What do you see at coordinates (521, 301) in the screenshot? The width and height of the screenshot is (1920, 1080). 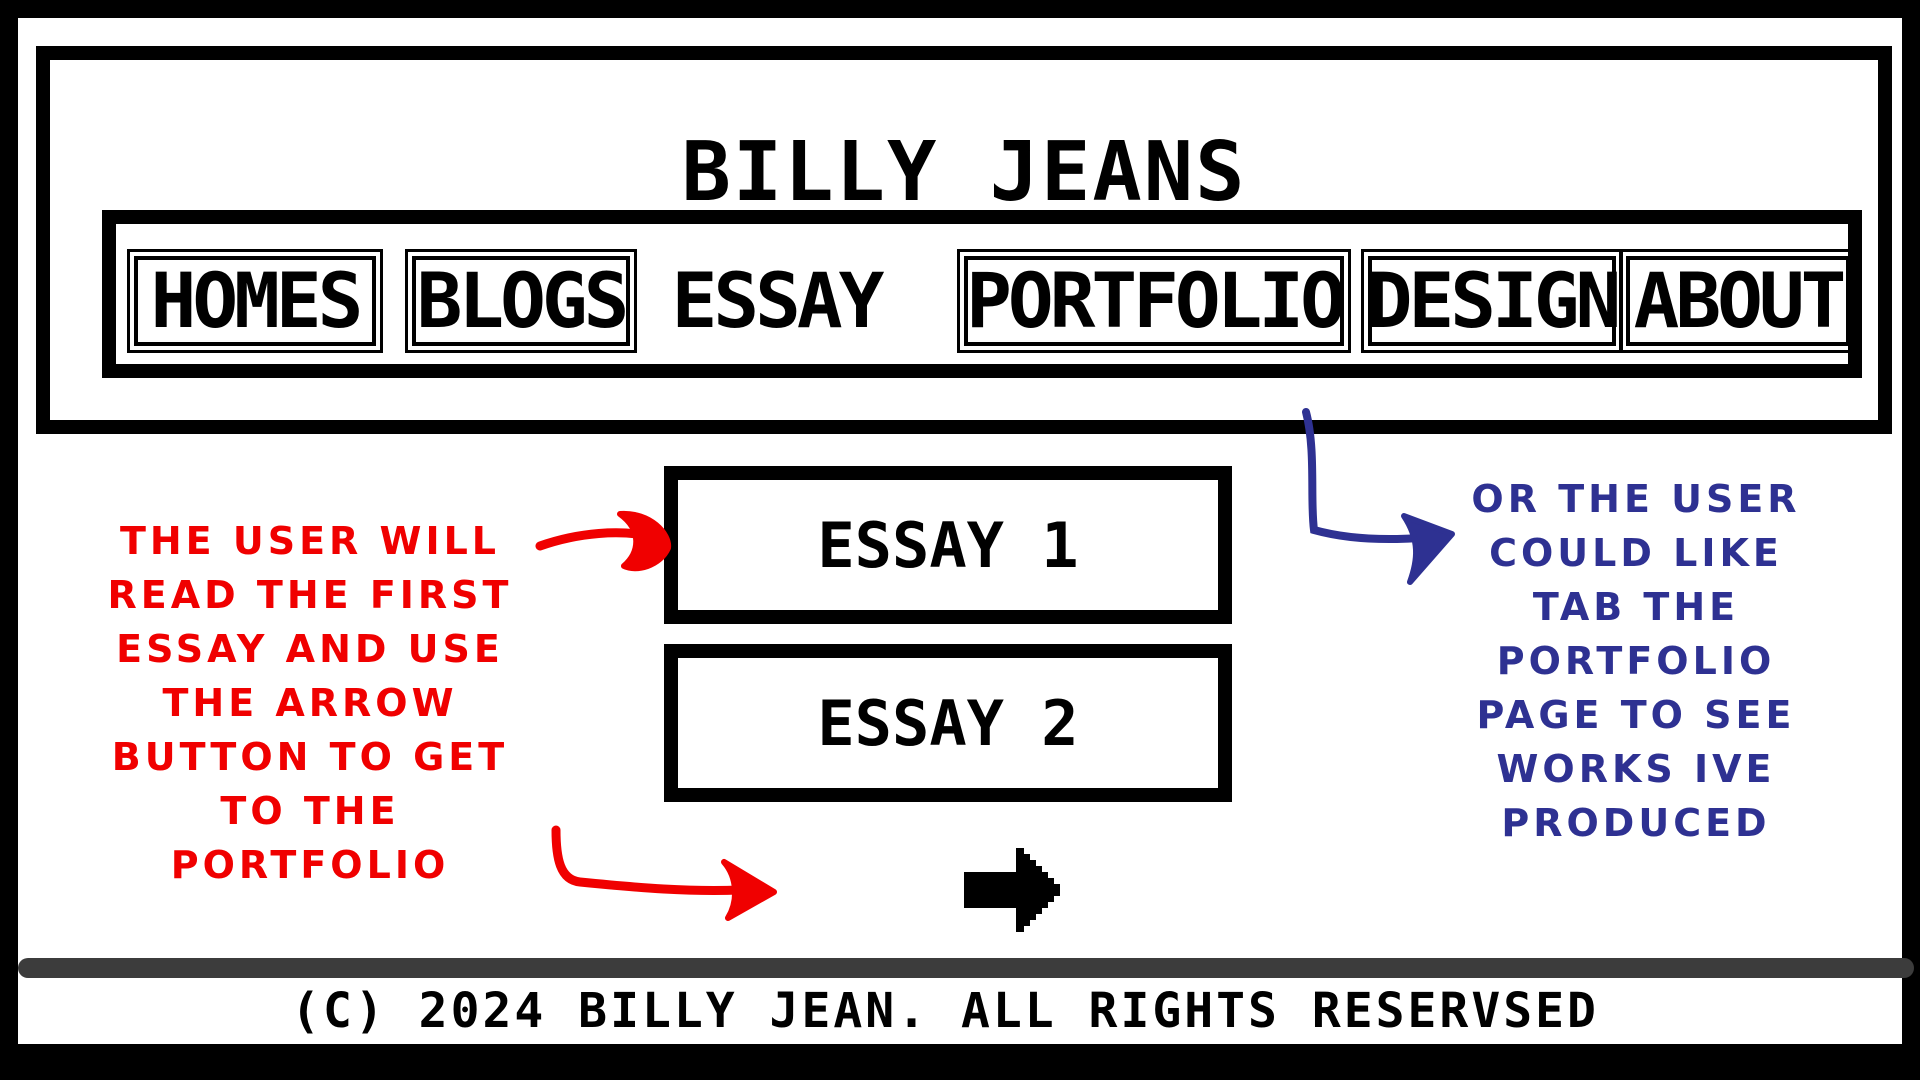 I see `nav-item-blogs: BLOGS` at bounding box center [521, 301].